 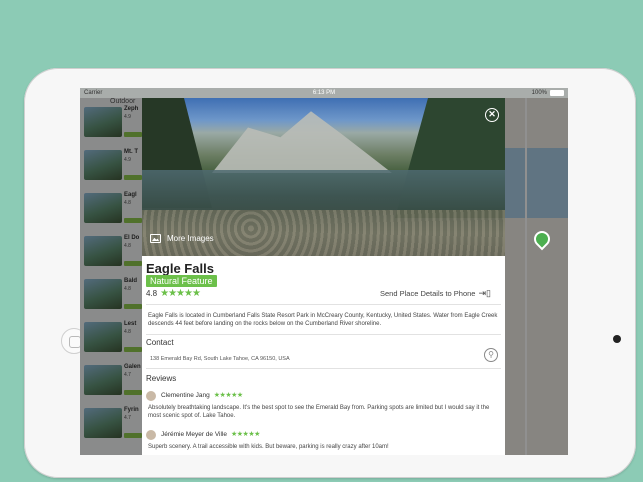 I want to click on star-rating-icon: ★★★★★, so click(x=180, y=293).